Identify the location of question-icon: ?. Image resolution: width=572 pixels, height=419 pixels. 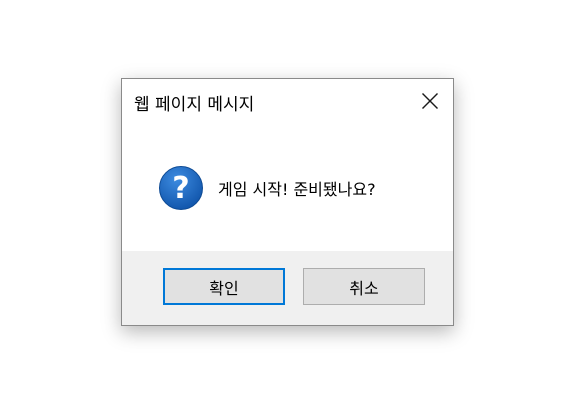
(181, 188).